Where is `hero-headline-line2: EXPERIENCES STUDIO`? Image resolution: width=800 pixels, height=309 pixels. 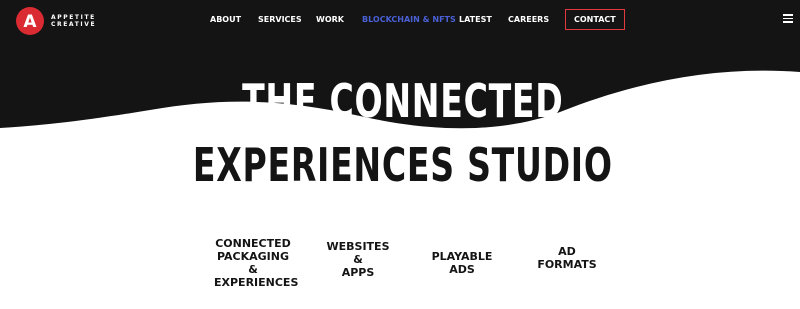 hero-headline-line2: EXPERIENCES STUDIO is located at coordinates (402, 165).